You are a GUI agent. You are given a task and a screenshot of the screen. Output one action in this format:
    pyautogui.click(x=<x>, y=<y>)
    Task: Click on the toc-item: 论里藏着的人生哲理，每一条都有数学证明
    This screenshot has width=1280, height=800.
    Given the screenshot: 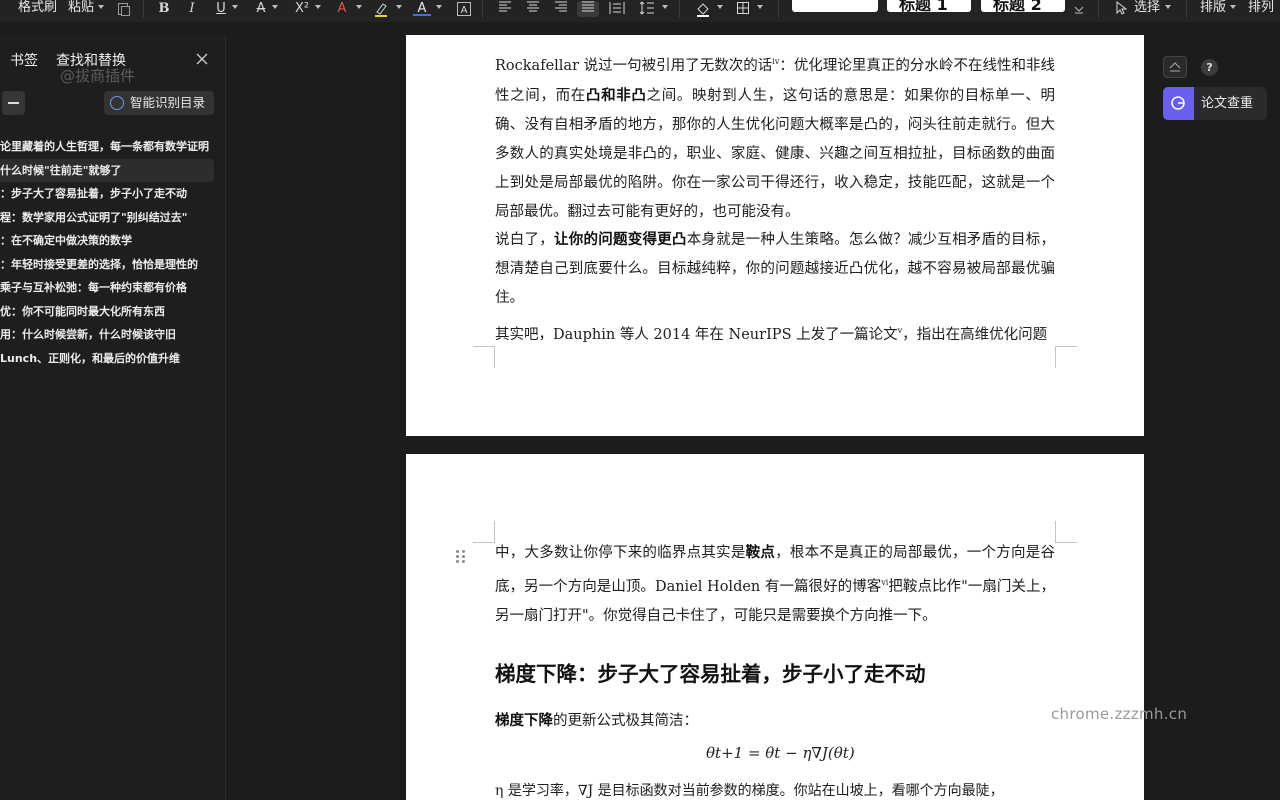 What is the action you would take?
    pyautogui.click(x=107, y=147)
    